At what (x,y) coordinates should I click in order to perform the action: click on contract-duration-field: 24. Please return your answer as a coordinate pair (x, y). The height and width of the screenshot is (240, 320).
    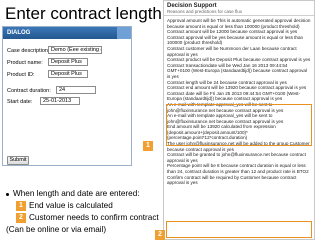
    Looking at the image, I should click on (76, 90).